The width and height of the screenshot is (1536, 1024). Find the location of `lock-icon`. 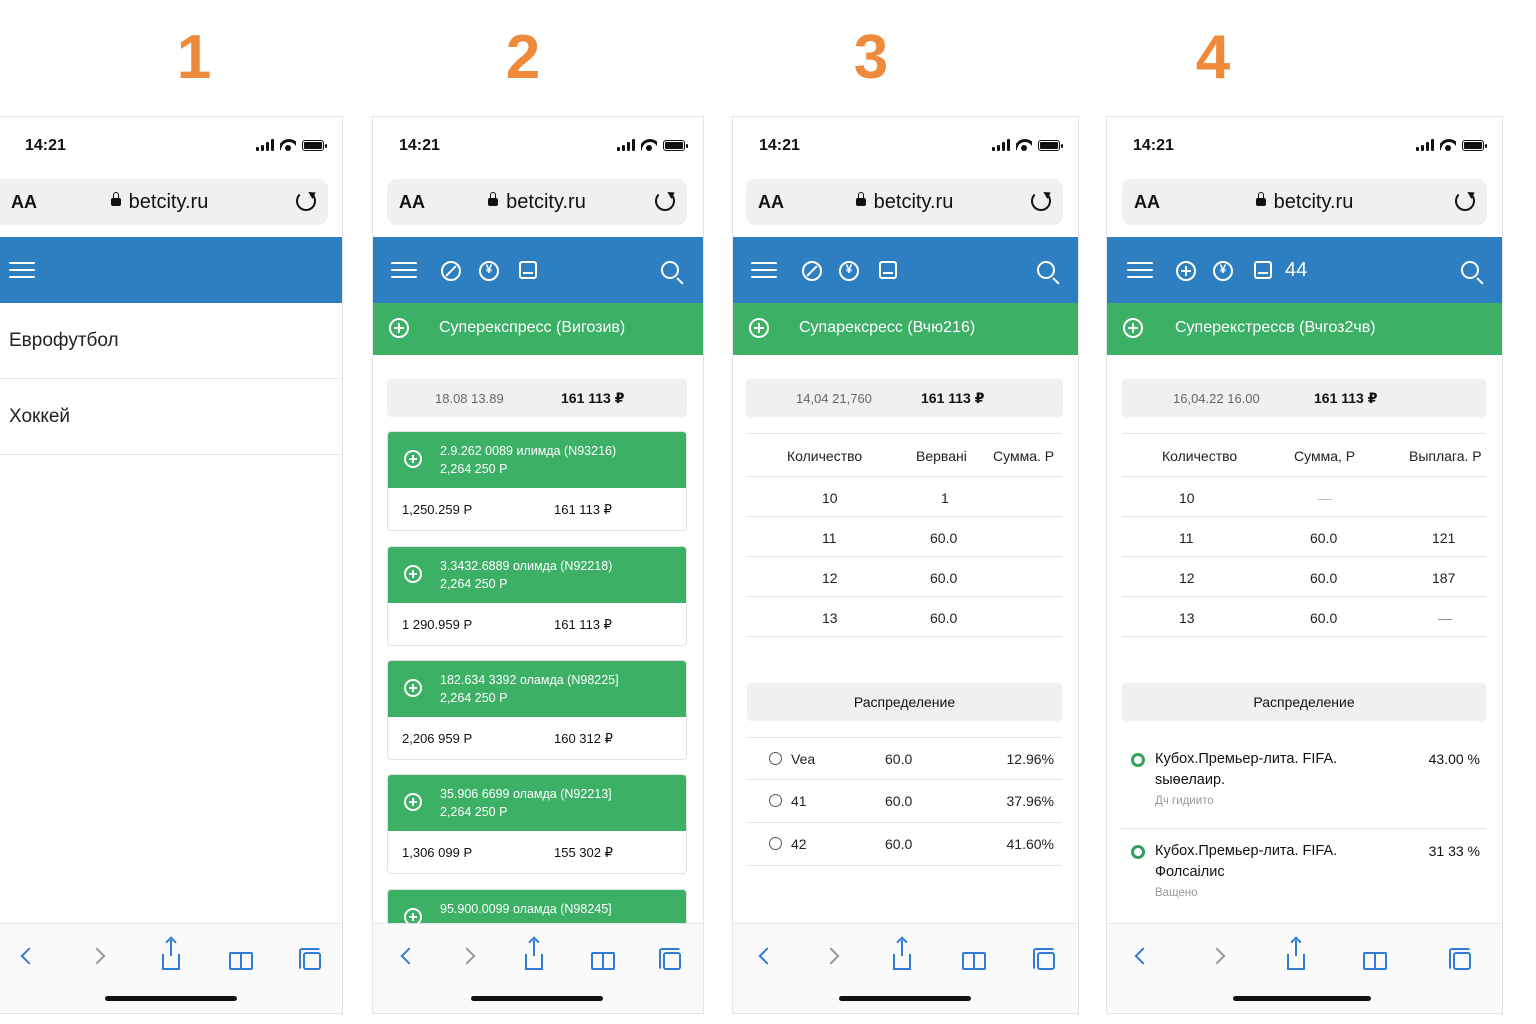

lock-icon is located at coordinates (115, 198).